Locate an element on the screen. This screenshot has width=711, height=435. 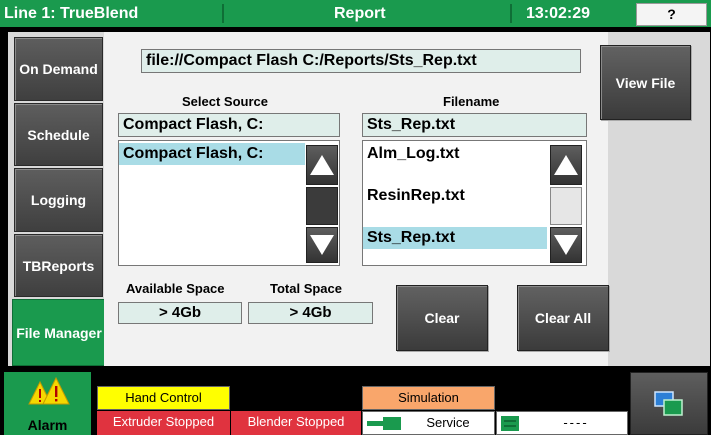
clear-label: Clear is located at coordinates (442, 318).